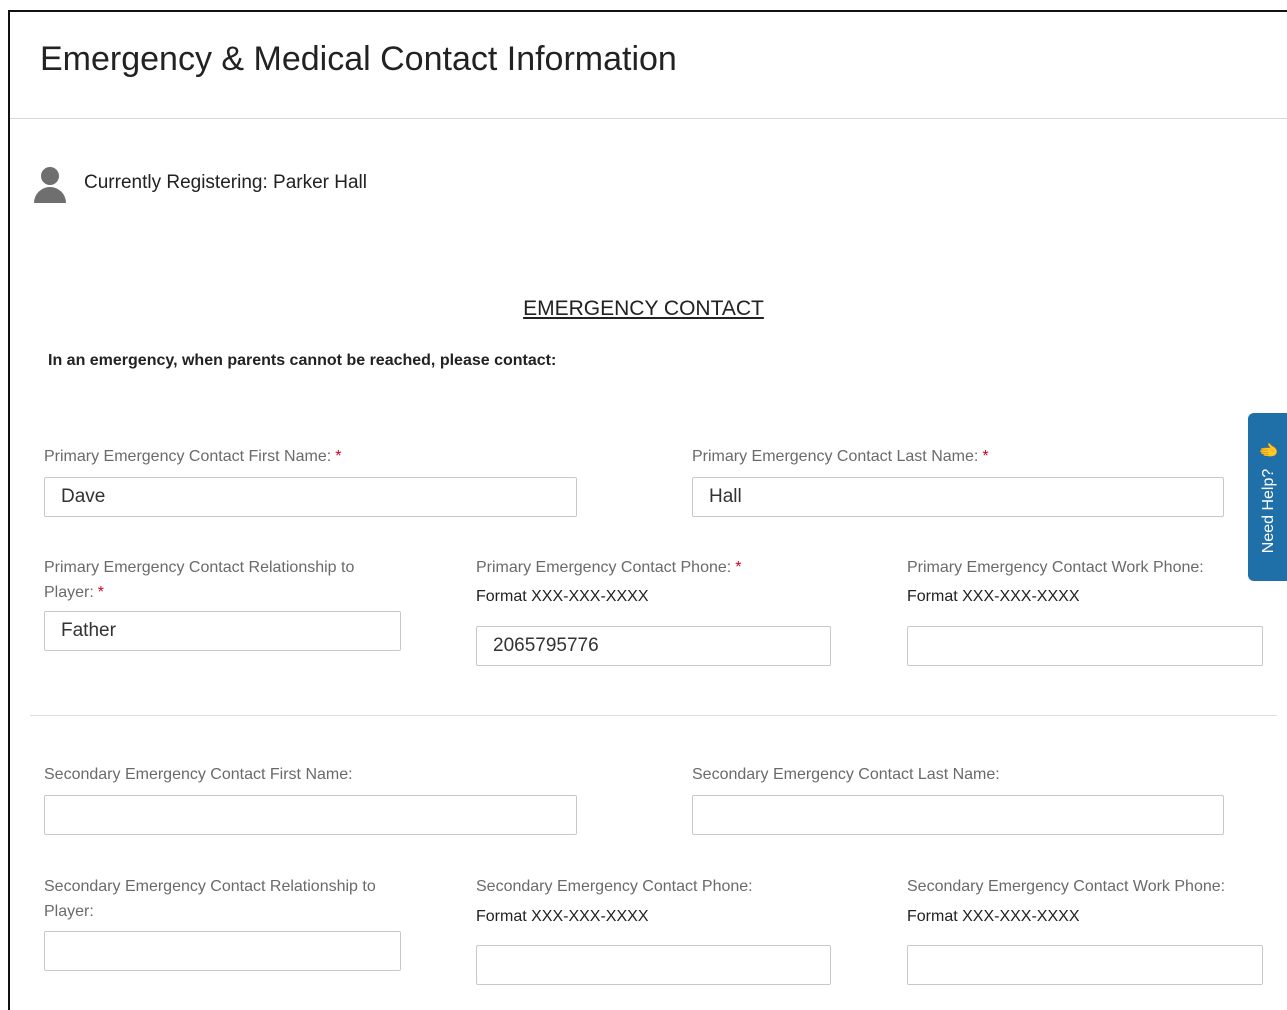 This screenshot has width=1287, height=1010. I want to click on secondary-phone-input, so click(653, 965).